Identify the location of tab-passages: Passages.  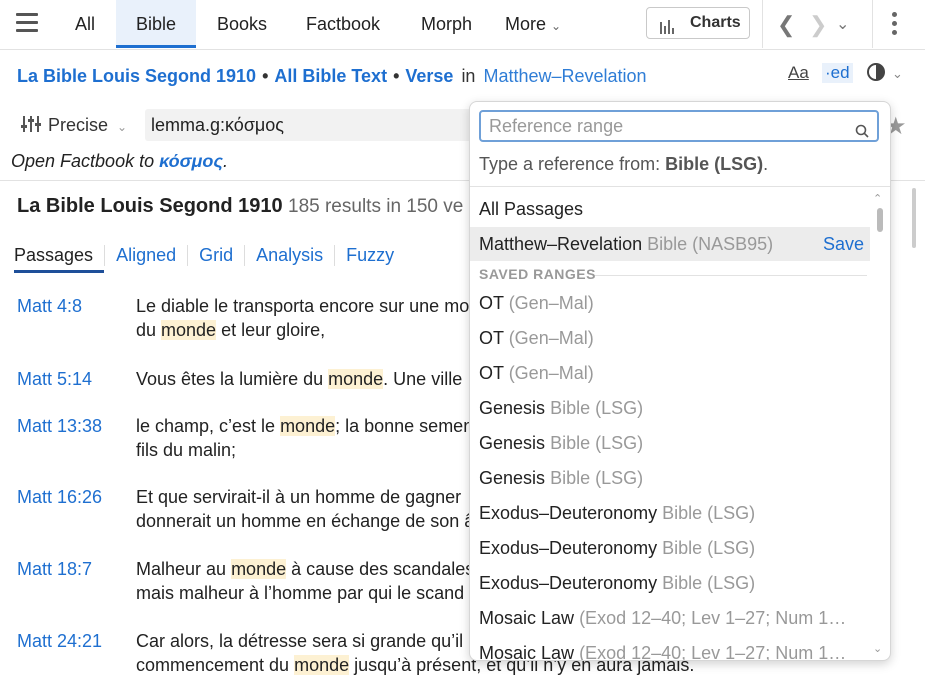
(59, 259).